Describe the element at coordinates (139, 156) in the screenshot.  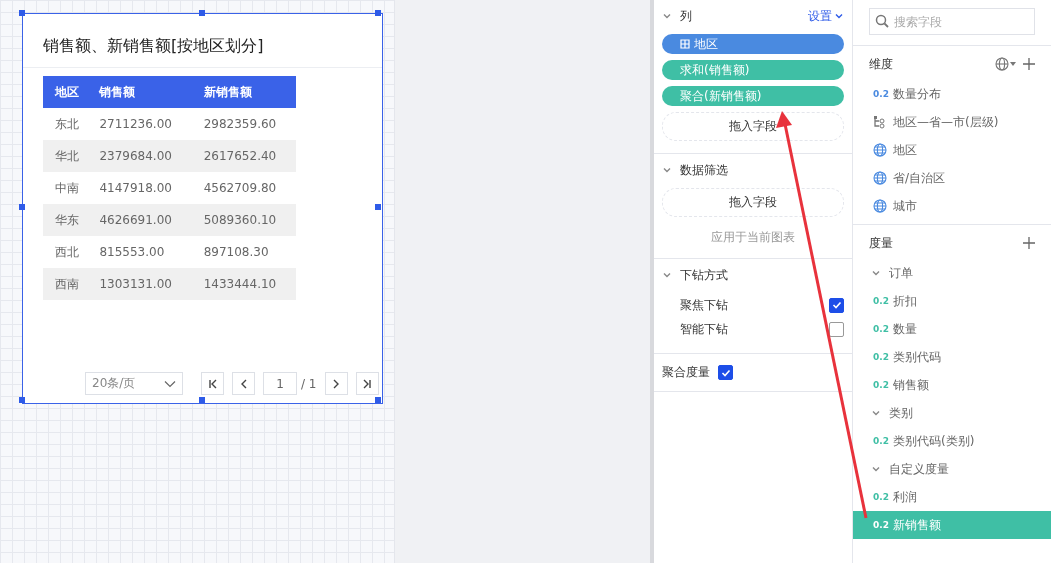
I see `table-cell: 2379684.00` at that location.